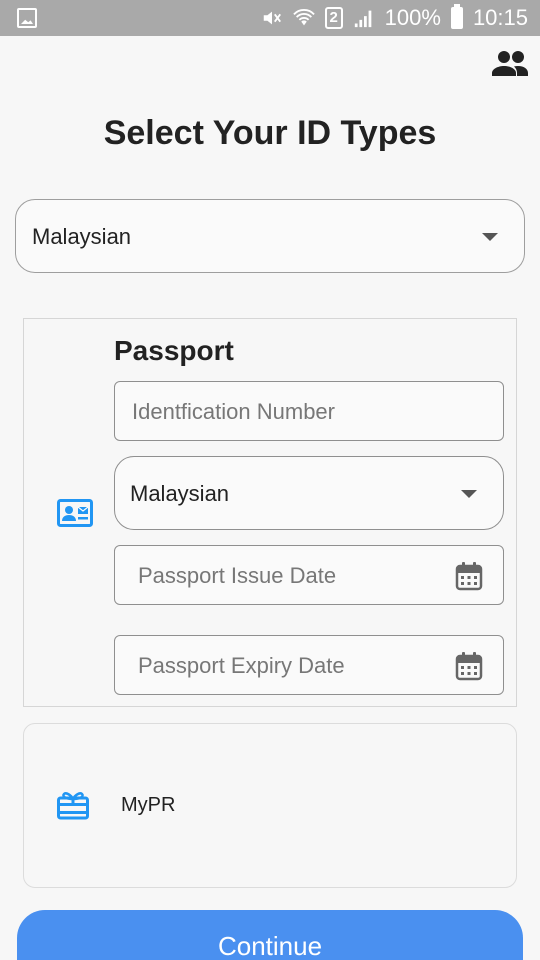 This screenshot has width=540, height=960. I want to click on passport-nationality-value: Malaysian, so click(180, 493).